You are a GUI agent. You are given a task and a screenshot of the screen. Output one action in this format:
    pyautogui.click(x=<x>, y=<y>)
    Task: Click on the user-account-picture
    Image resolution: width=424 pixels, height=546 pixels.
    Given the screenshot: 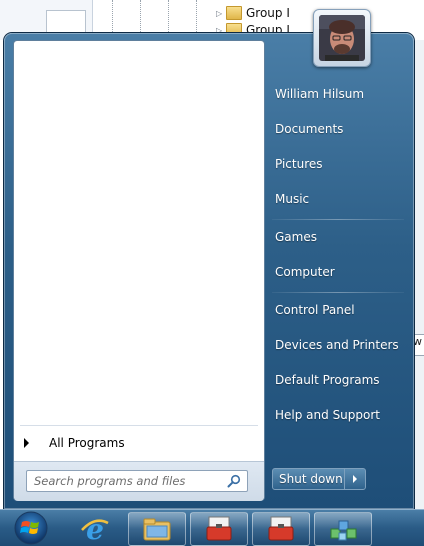 What is the action you would take?
    pyautogui.click(x=342, y=38)
    